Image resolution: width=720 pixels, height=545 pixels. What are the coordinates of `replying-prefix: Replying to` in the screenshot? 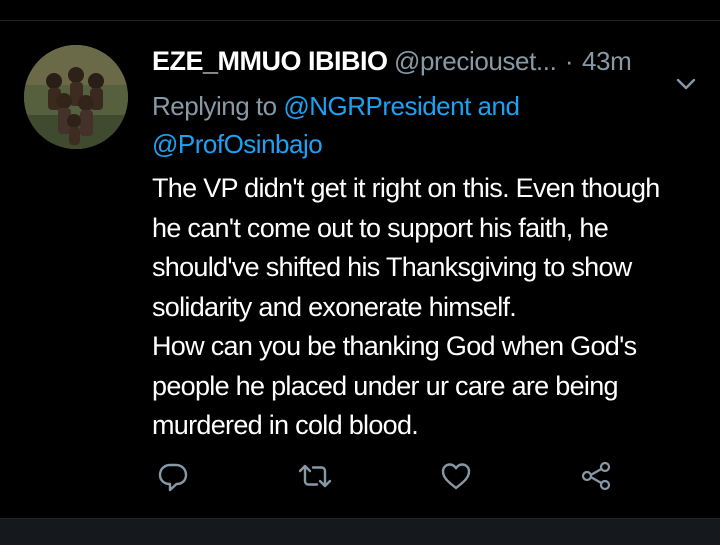 It's located at (218, 106).